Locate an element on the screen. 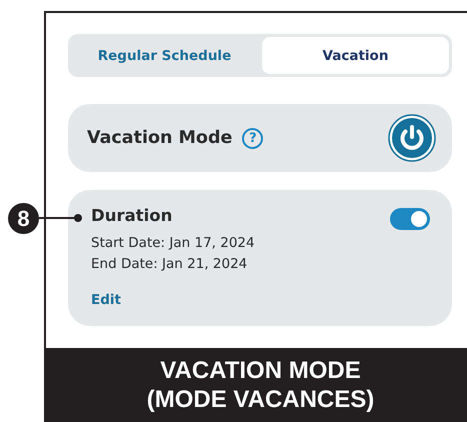 Image resolution: width=467 pixels, height=422 pixels. duration-title: Duration is located at coordinates (131, 215).